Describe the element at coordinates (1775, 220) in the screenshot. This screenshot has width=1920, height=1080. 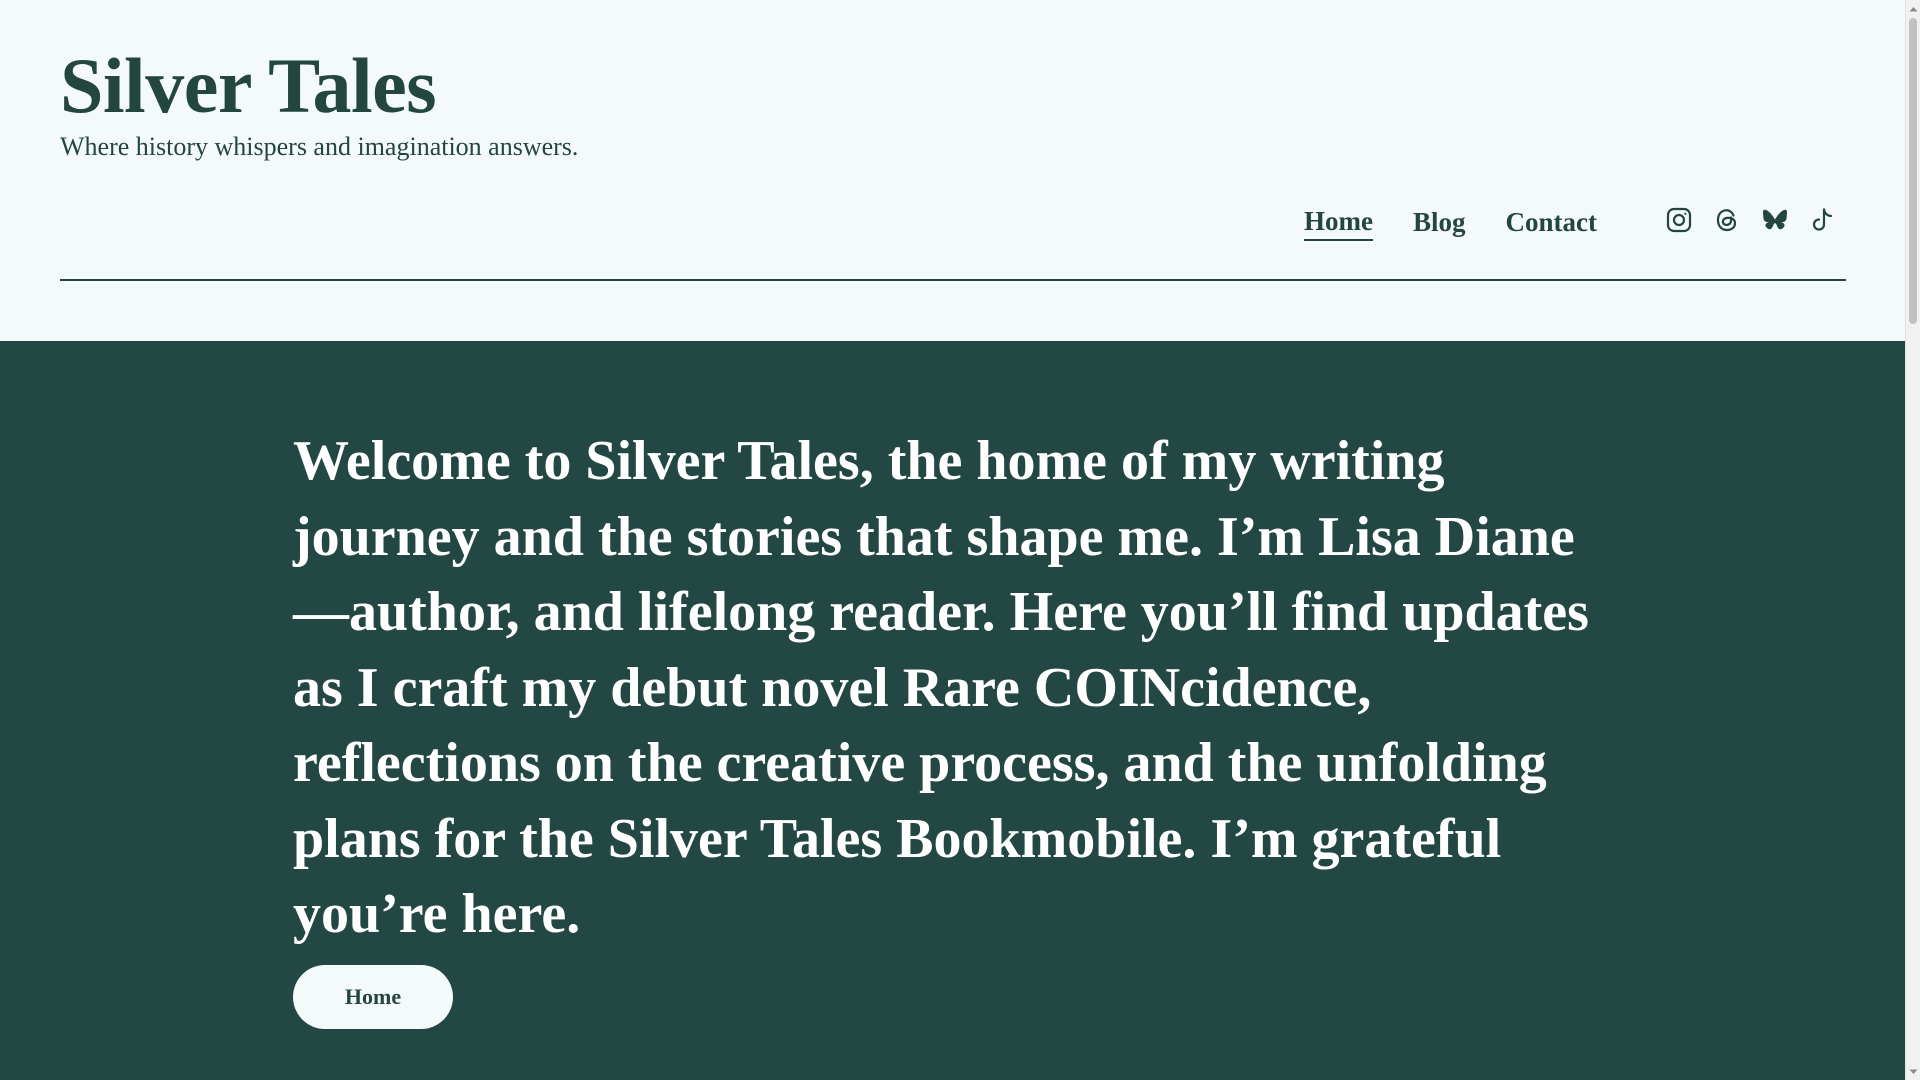
I see `bluesky-icon` at that location.